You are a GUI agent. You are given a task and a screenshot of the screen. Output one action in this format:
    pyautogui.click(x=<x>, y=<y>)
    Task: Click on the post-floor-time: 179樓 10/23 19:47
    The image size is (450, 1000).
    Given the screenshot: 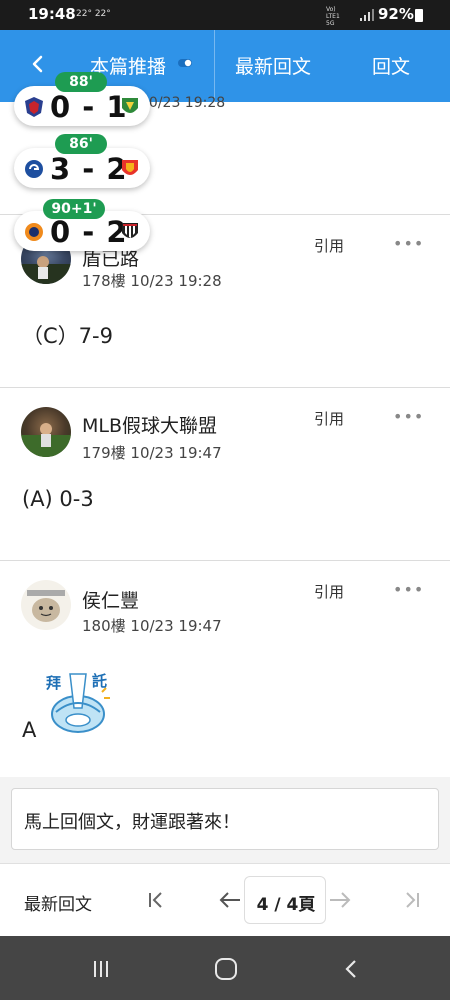 What is the action you would take?
    pyautogui.click(x=152, y=453)
    